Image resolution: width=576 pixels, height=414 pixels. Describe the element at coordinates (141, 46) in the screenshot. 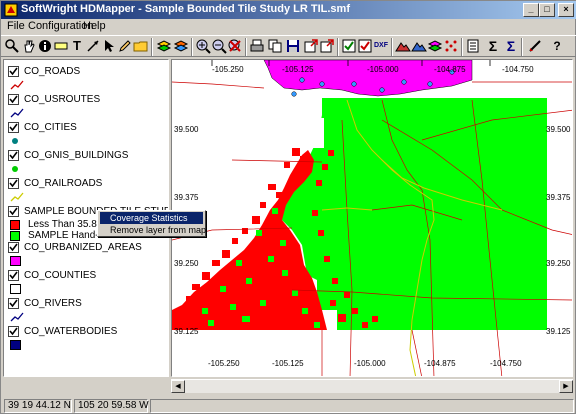

I see `open-folder-icon` at that location.